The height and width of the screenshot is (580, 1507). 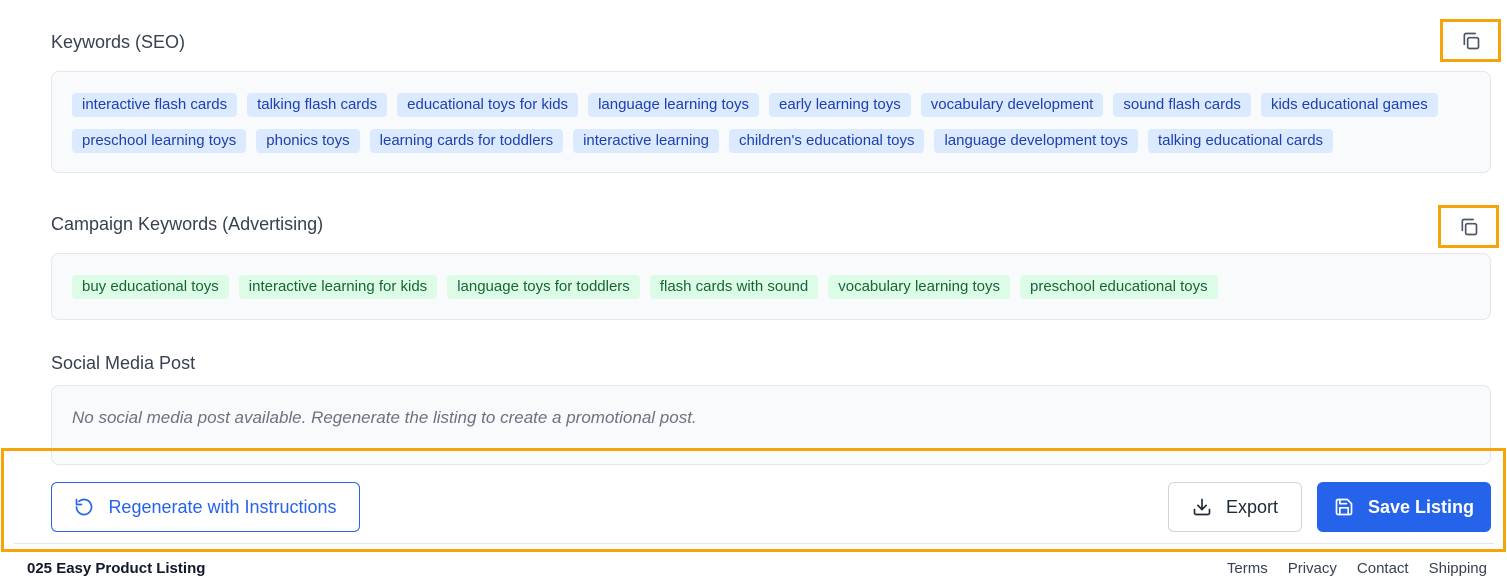 I want to click on seo-keyword-chip: learning cards for toddlers, so click(x=466, y=141).